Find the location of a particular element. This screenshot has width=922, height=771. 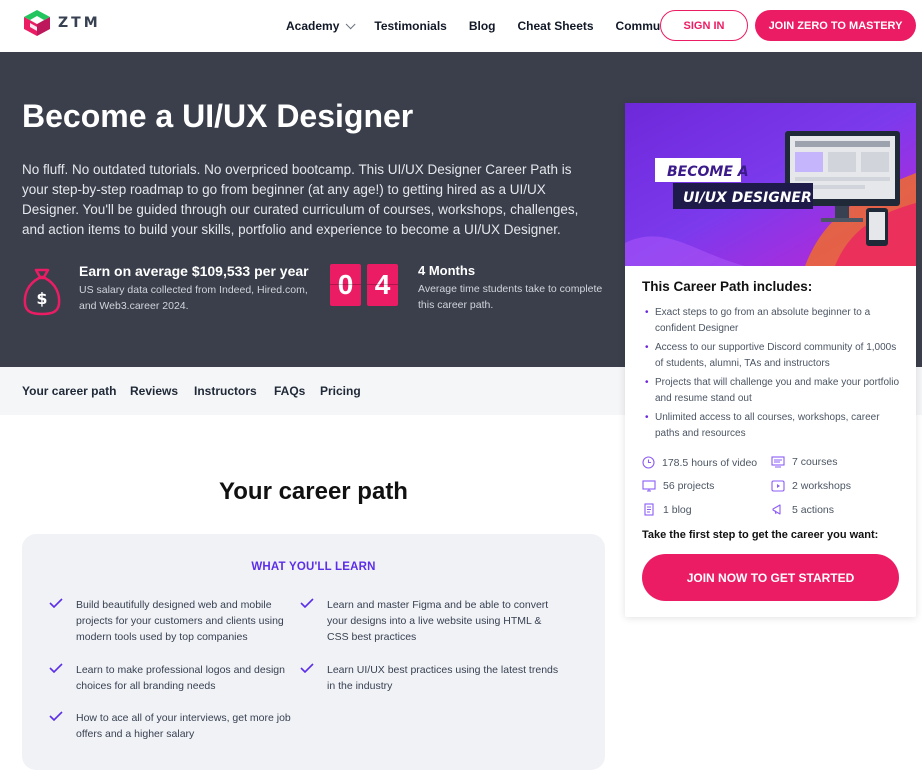

join-now-button: JOIN NOW TO GET STARTED is located at coordinates (770, 577).